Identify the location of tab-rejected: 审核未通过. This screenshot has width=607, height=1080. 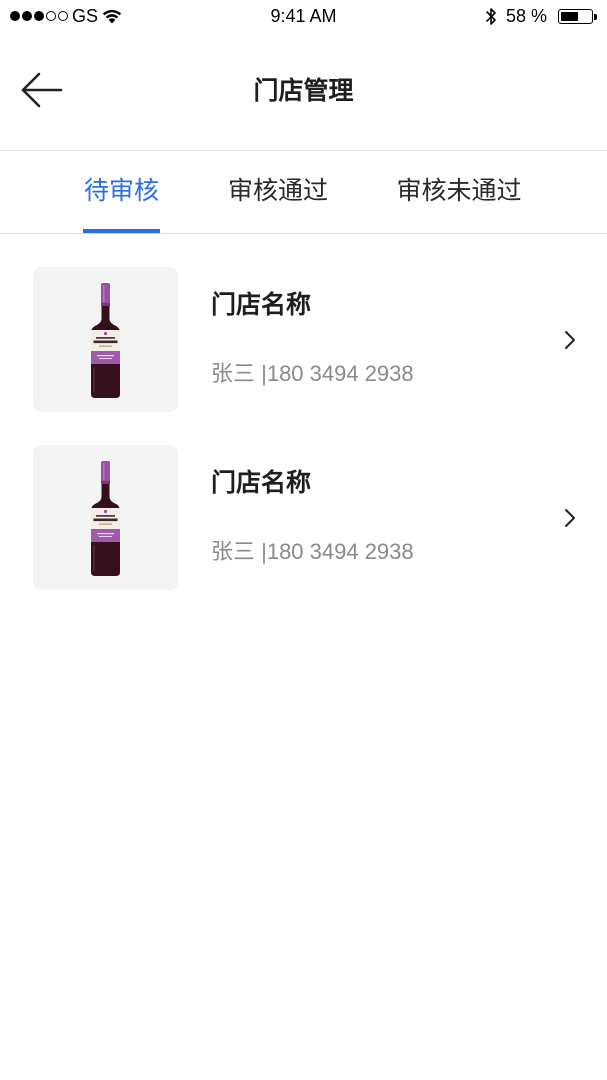
(459, 192).